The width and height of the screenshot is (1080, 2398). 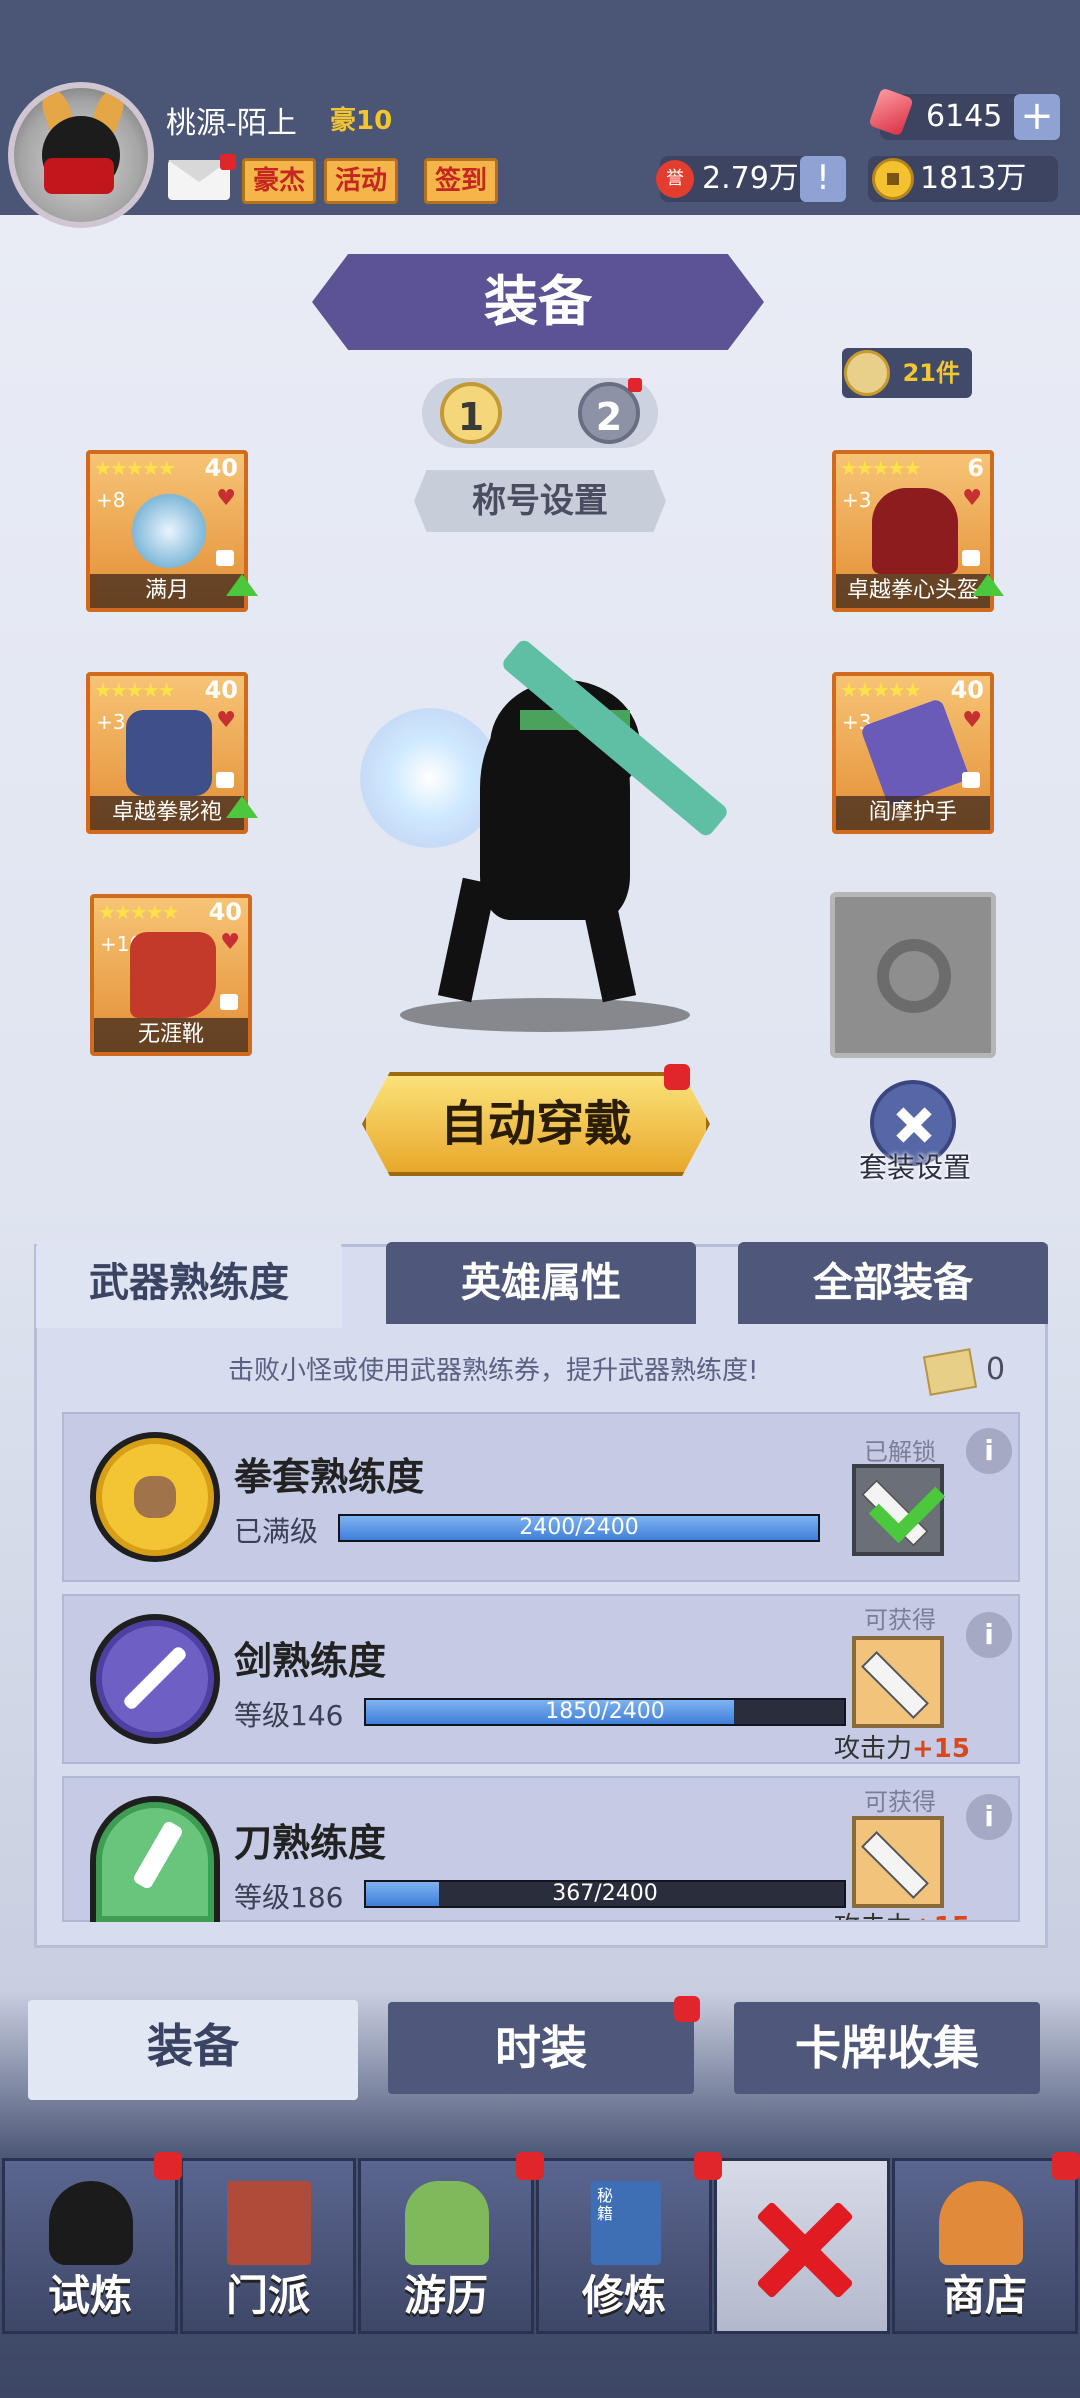 What do you see at coordinates (867, 373) in the screenshot?
I see `scroll-bag-icon` at bounding box center [867, 373].